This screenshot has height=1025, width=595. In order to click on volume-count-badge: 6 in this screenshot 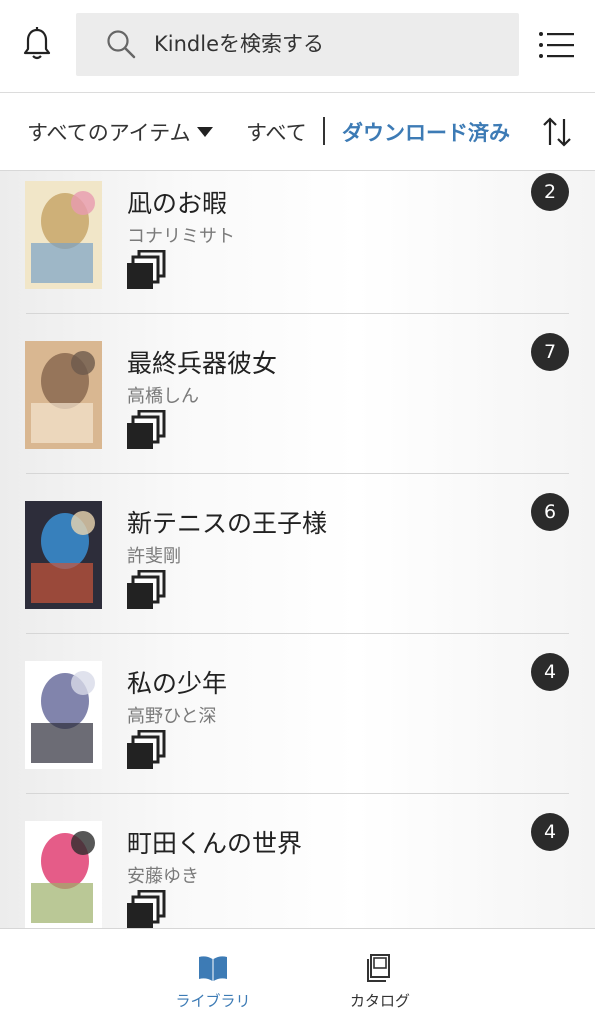, I will do `click(550, 512)`.